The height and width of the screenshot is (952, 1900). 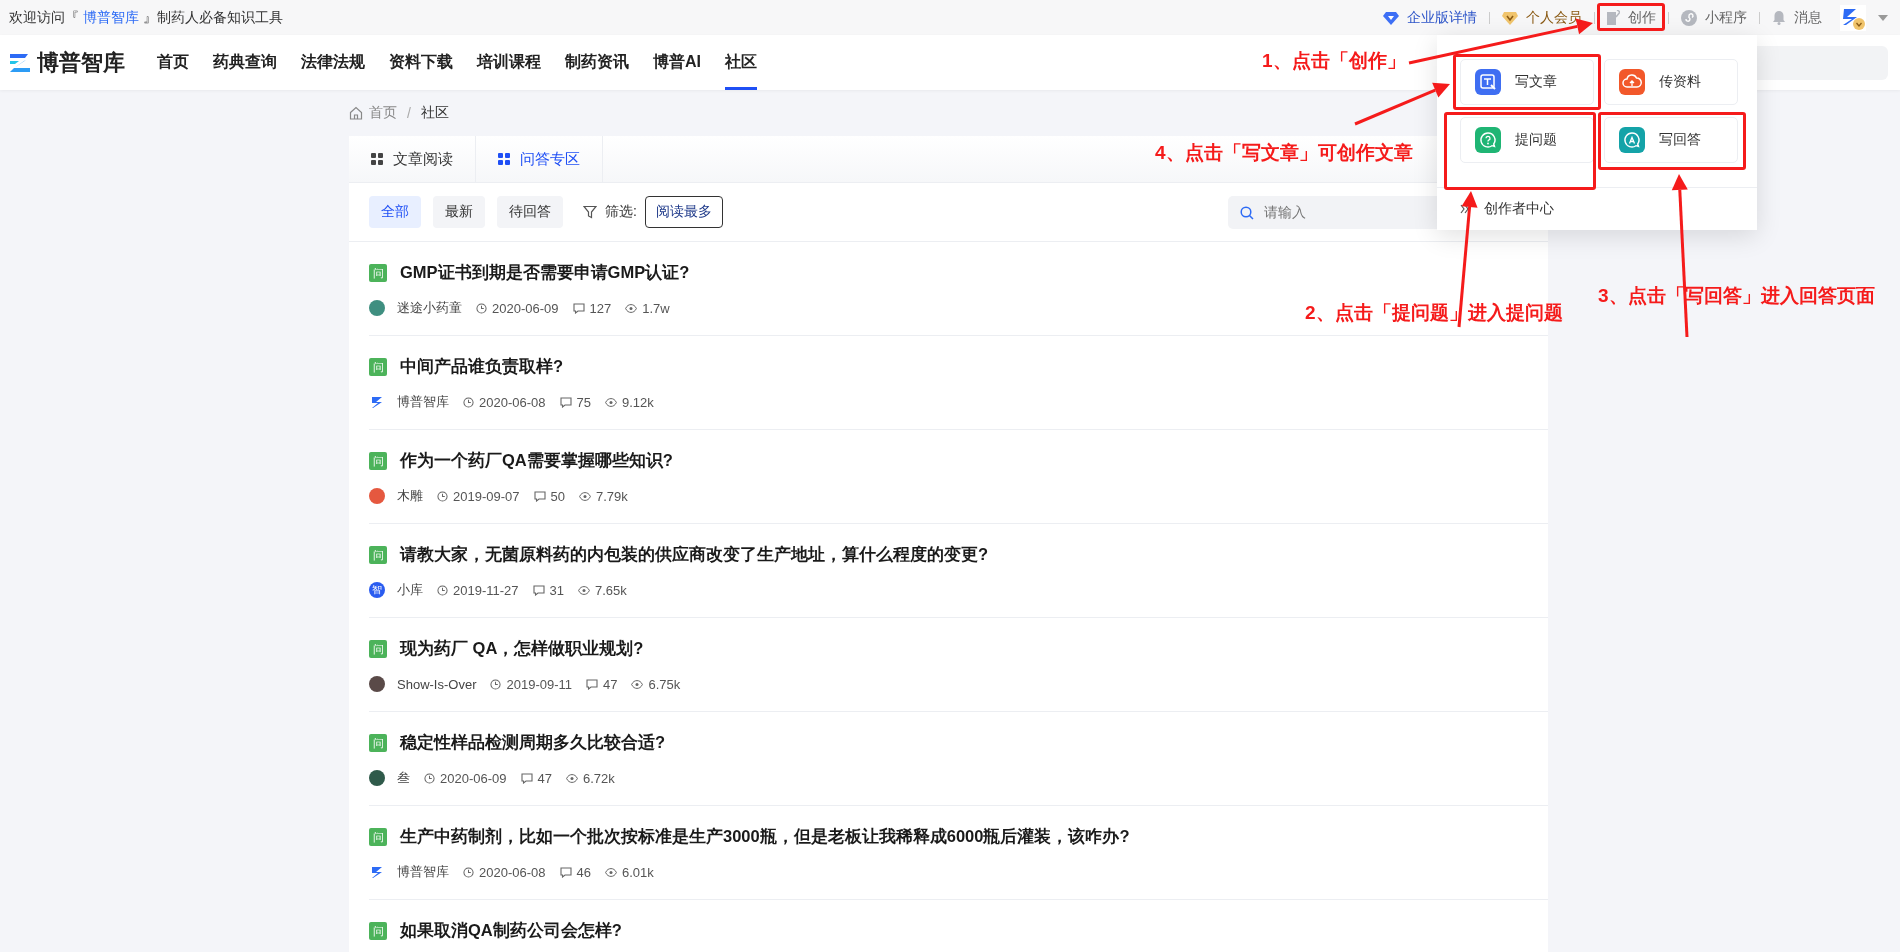 What do you see at coordinates (677, 62) in the screenshot?
I see `nav-item: 博普AI` at bounding box center [677, 62].